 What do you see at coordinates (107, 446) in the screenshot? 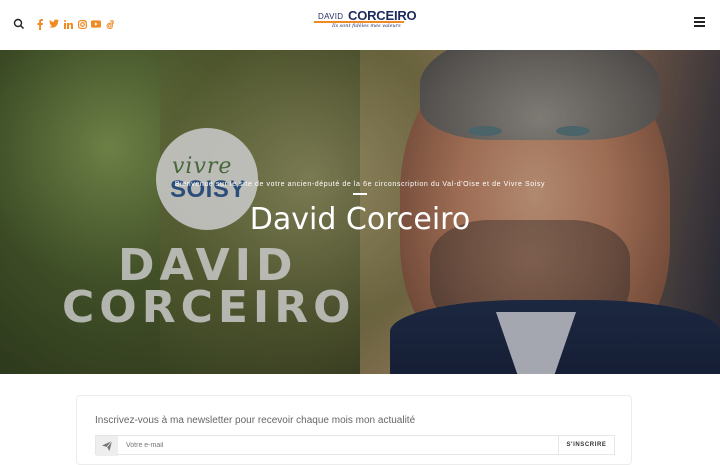
I see `paper-plane-icon` at bounding box center [107, 446].